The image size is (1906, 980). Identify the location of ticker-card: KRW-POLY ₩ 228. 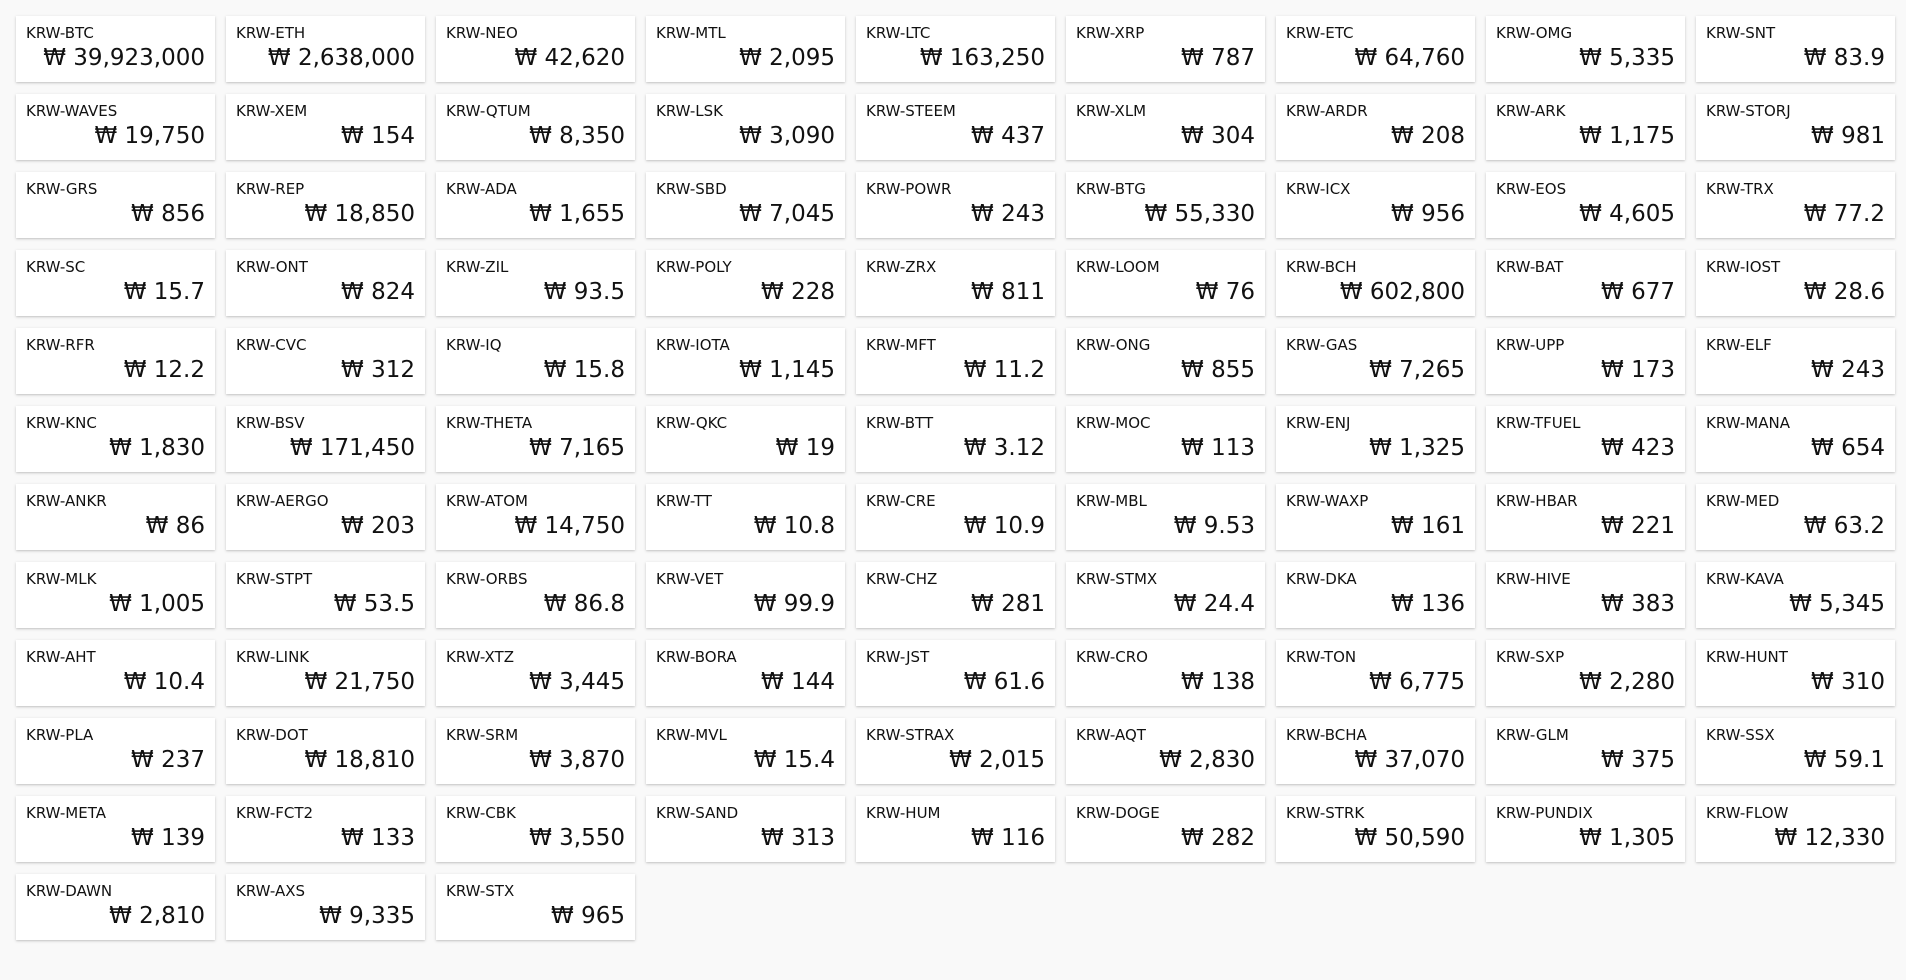
(745, 283).